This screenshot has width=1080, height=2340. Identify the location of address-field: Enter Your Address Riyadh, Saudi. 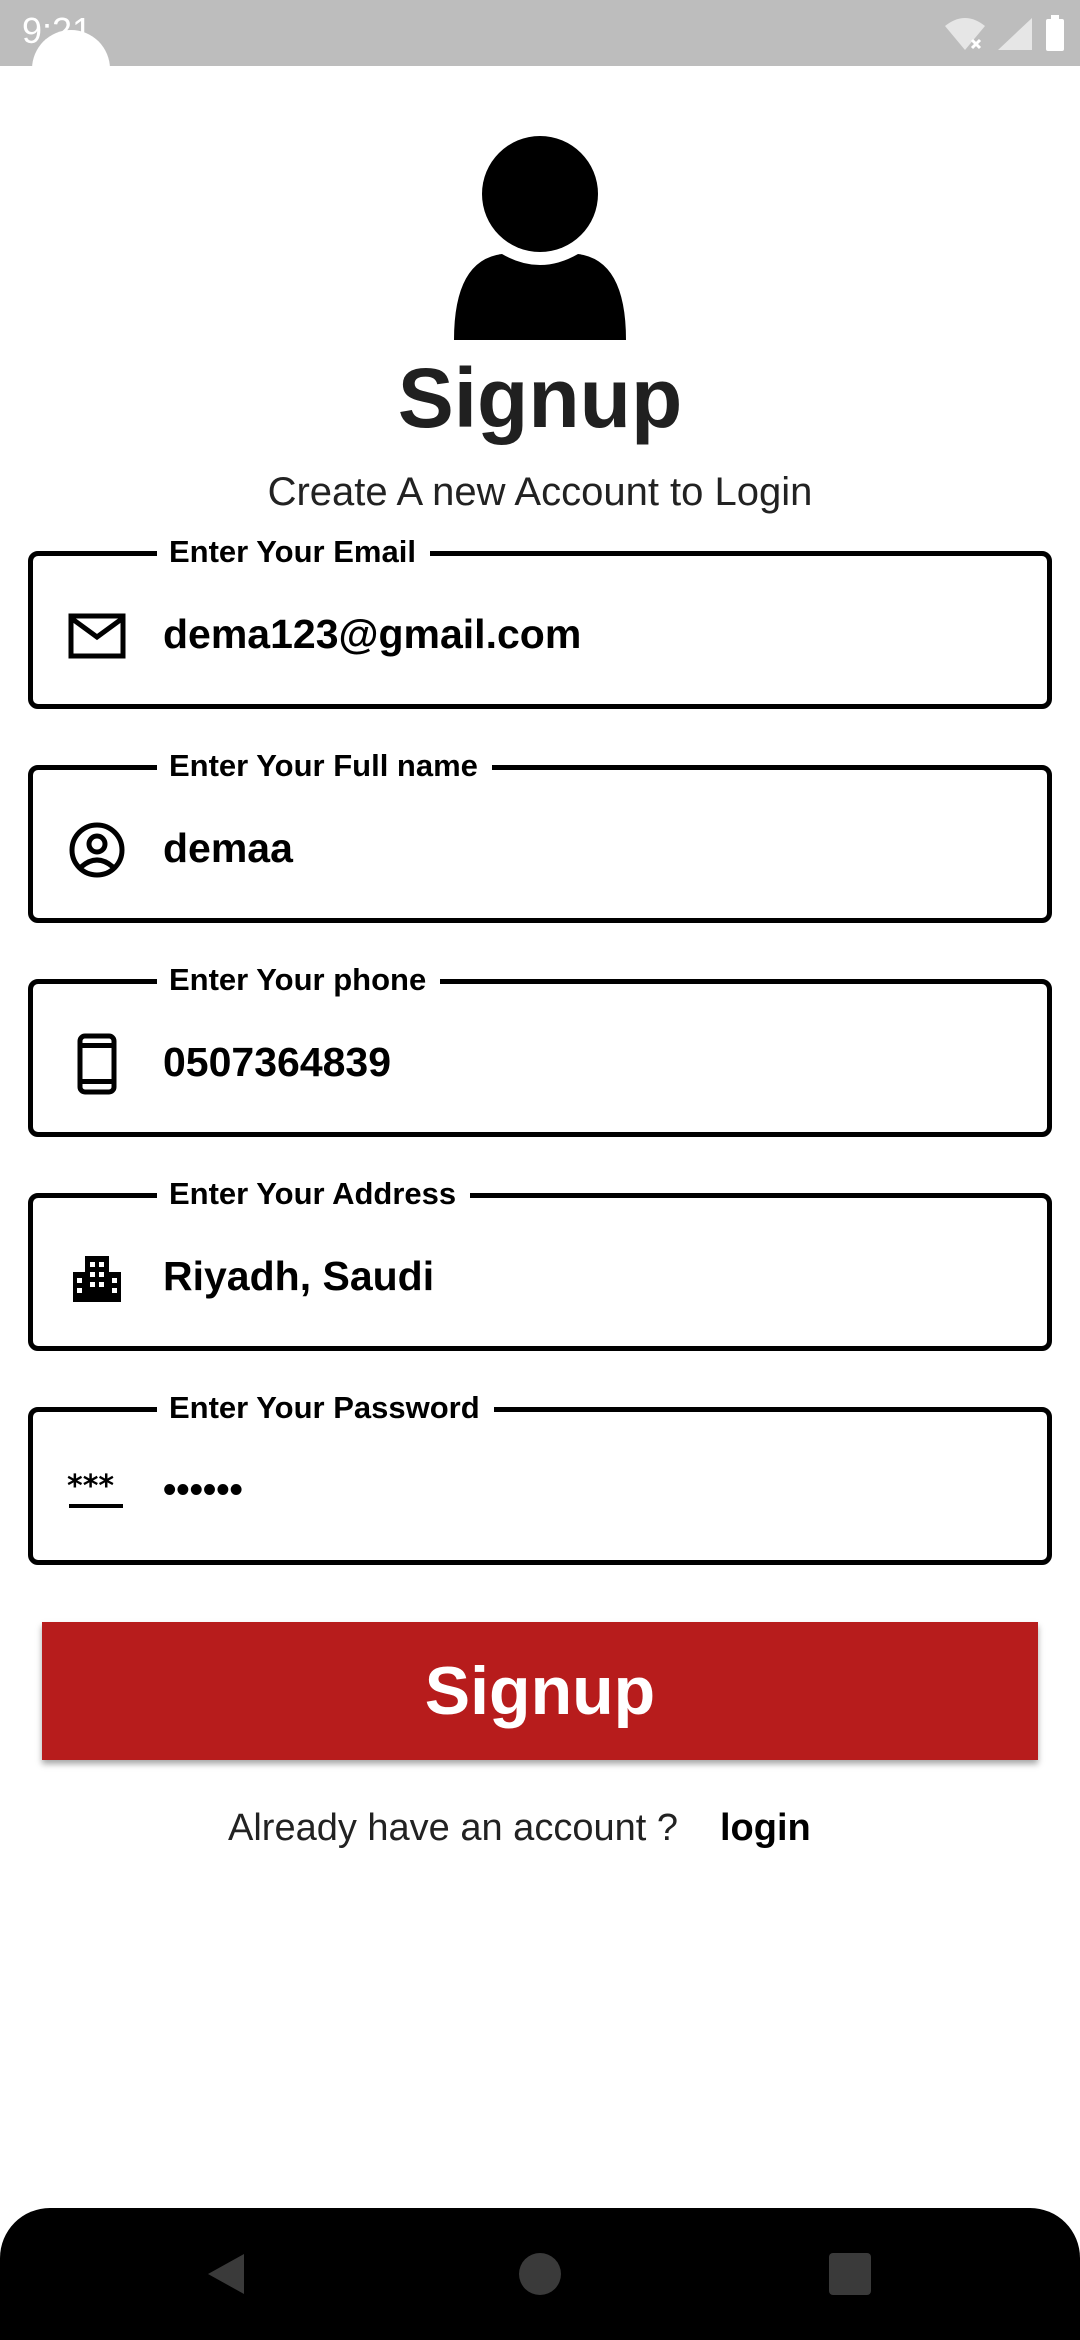
(540, 1262).